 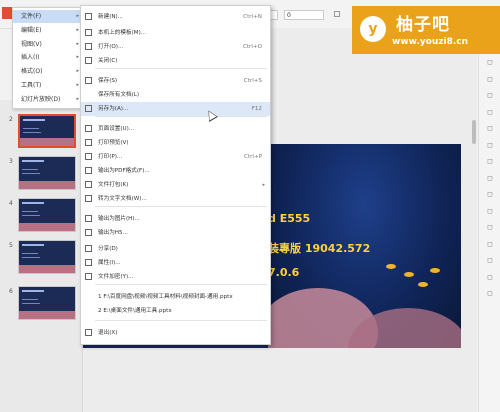 What do you see at coordinates (175, 185) in the screenshot?
I see `file-menu-item-11: 文件打包(K) ▸` at bounding box center [175, 185].